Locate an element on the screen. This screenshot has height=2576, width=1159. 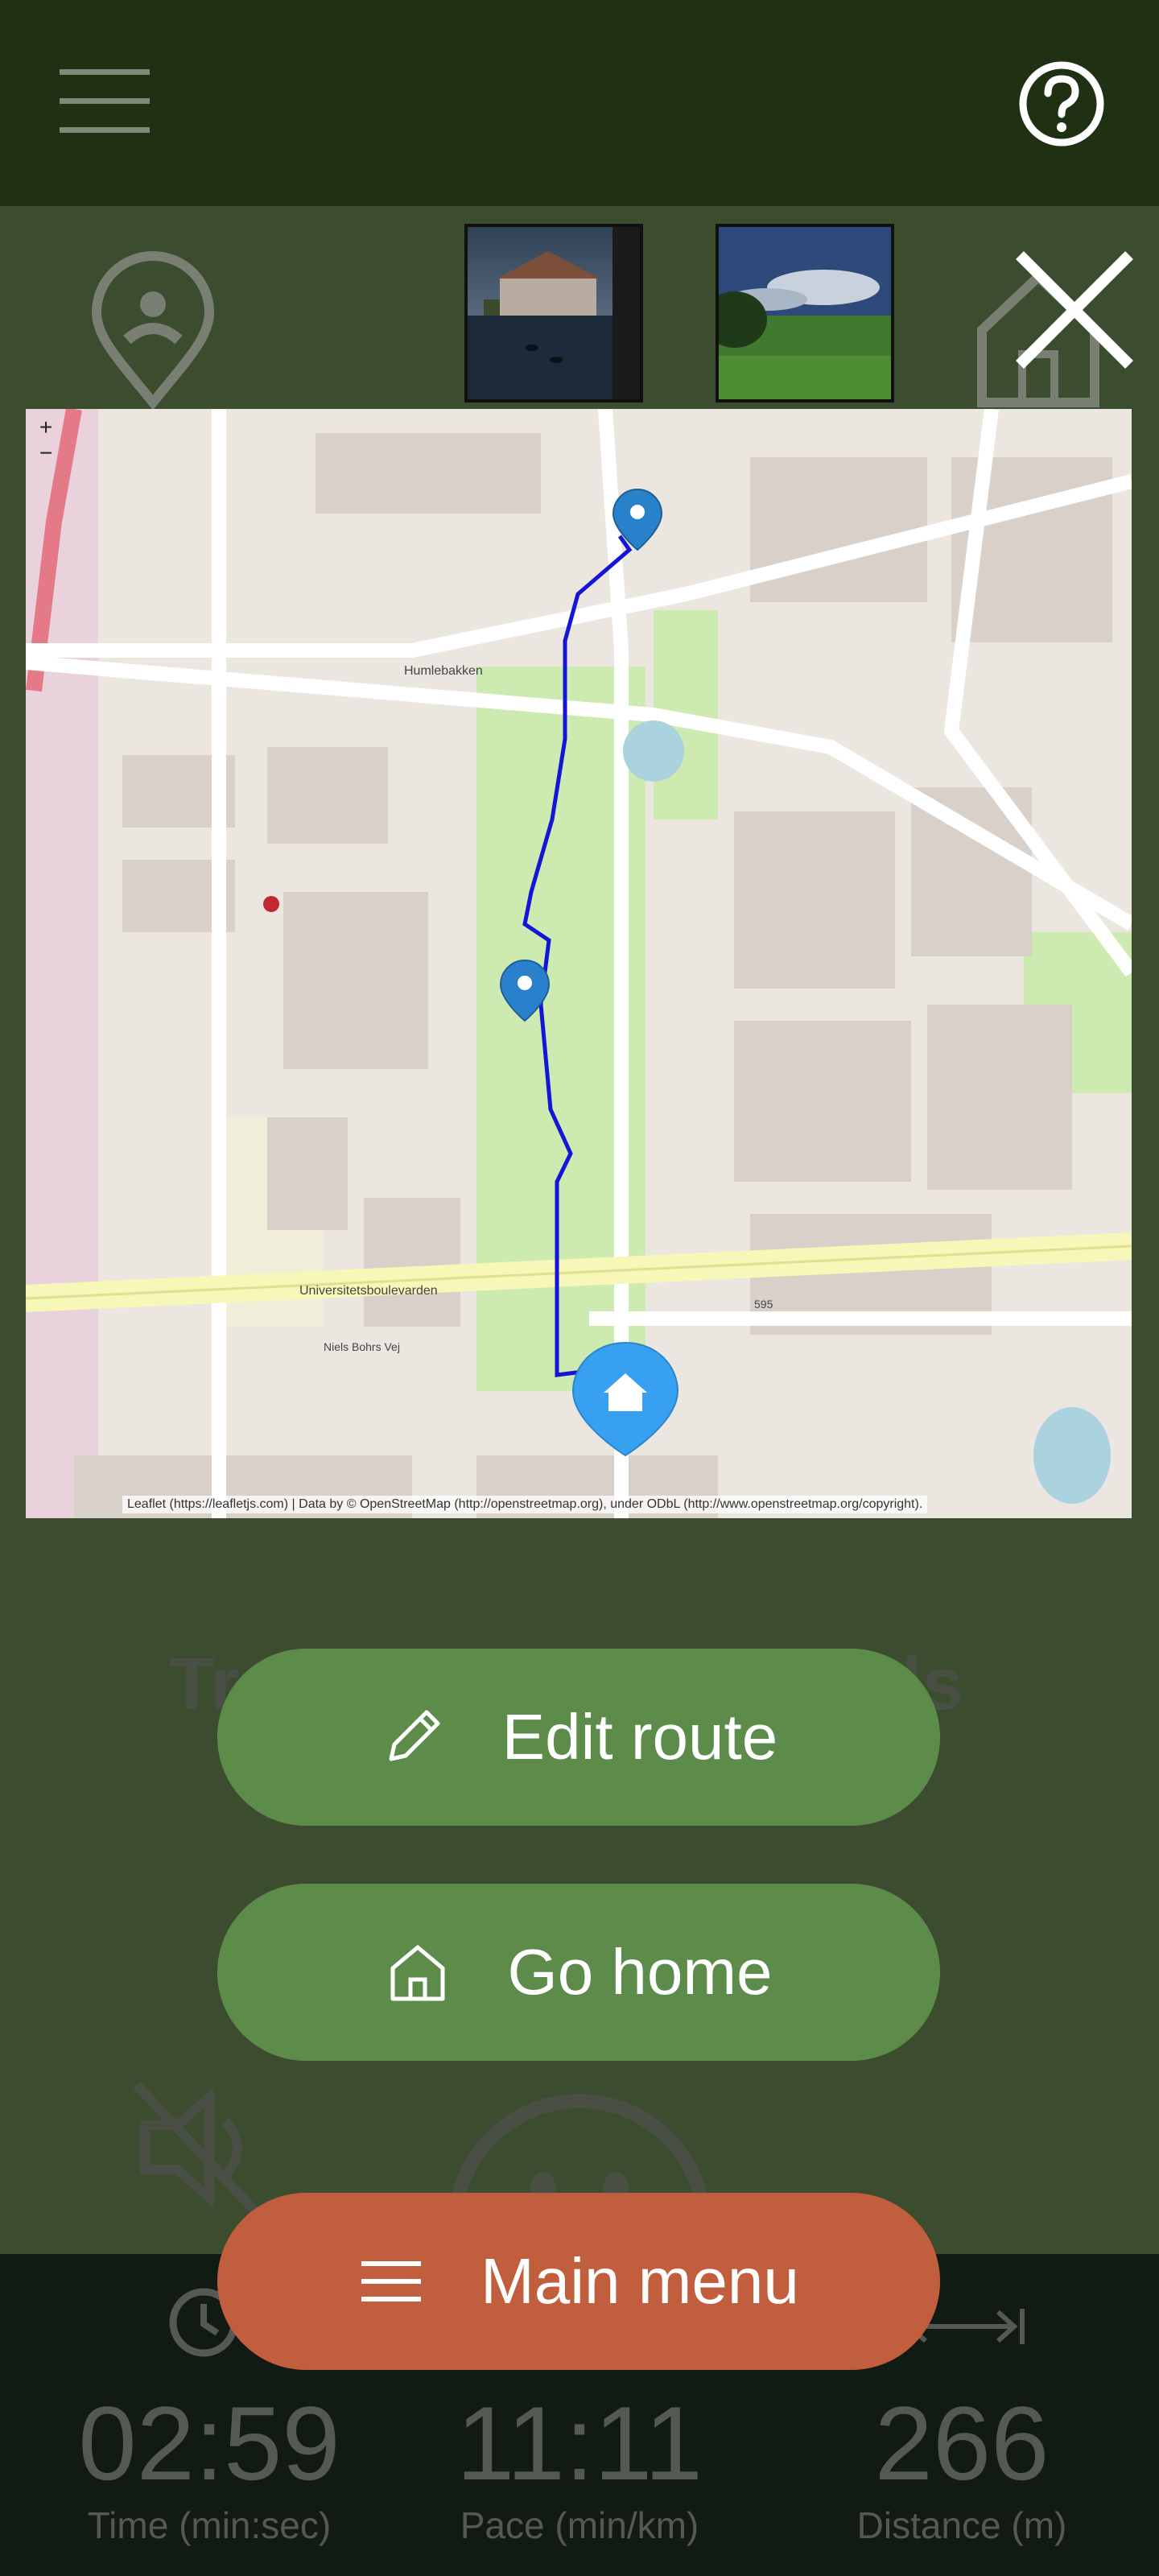
edit-route-button: Edit route is located at coordinates (578, 1737).